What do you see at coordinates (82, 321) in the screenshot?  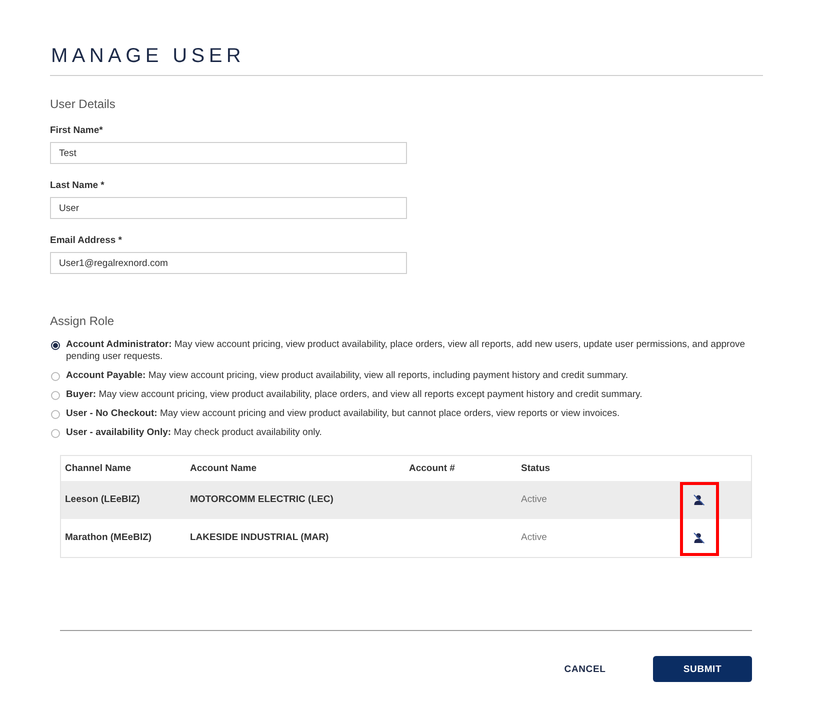 I see `section-heading: Assign Role` at bounding box center [82, 321].